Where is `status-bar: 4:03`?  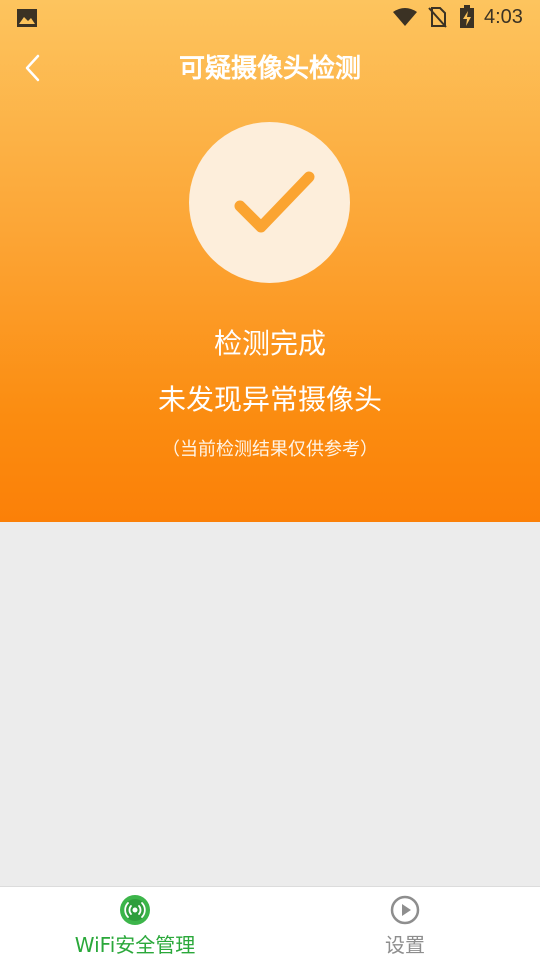 status-bar: 4:03 is located at coordinates (270, 18).